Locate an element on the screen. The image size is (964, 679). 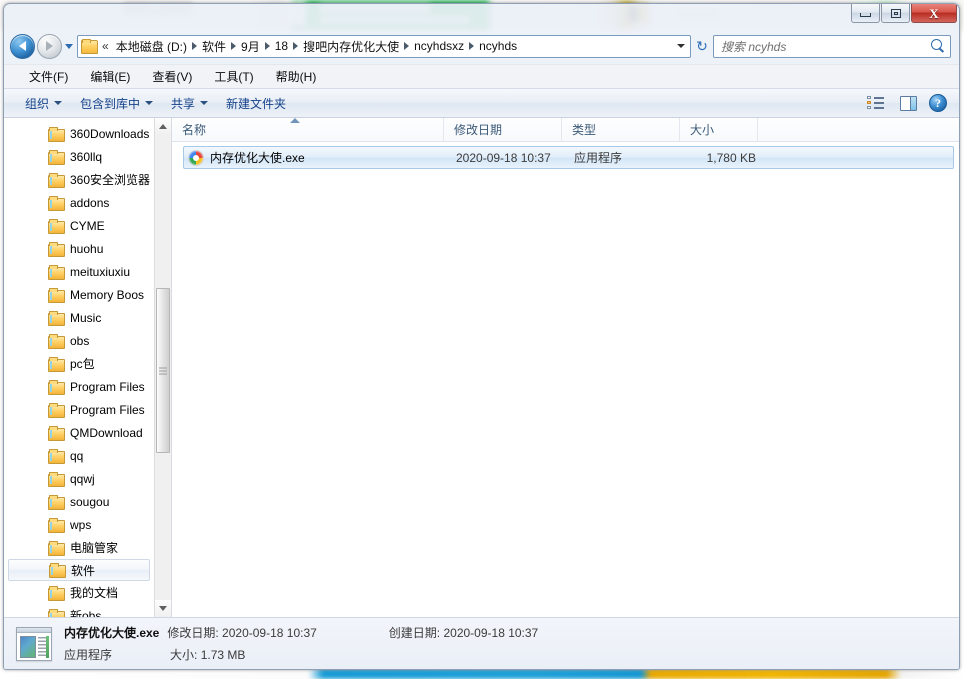
sidebar-item-obs: obs is located at coordinates (79, 340).